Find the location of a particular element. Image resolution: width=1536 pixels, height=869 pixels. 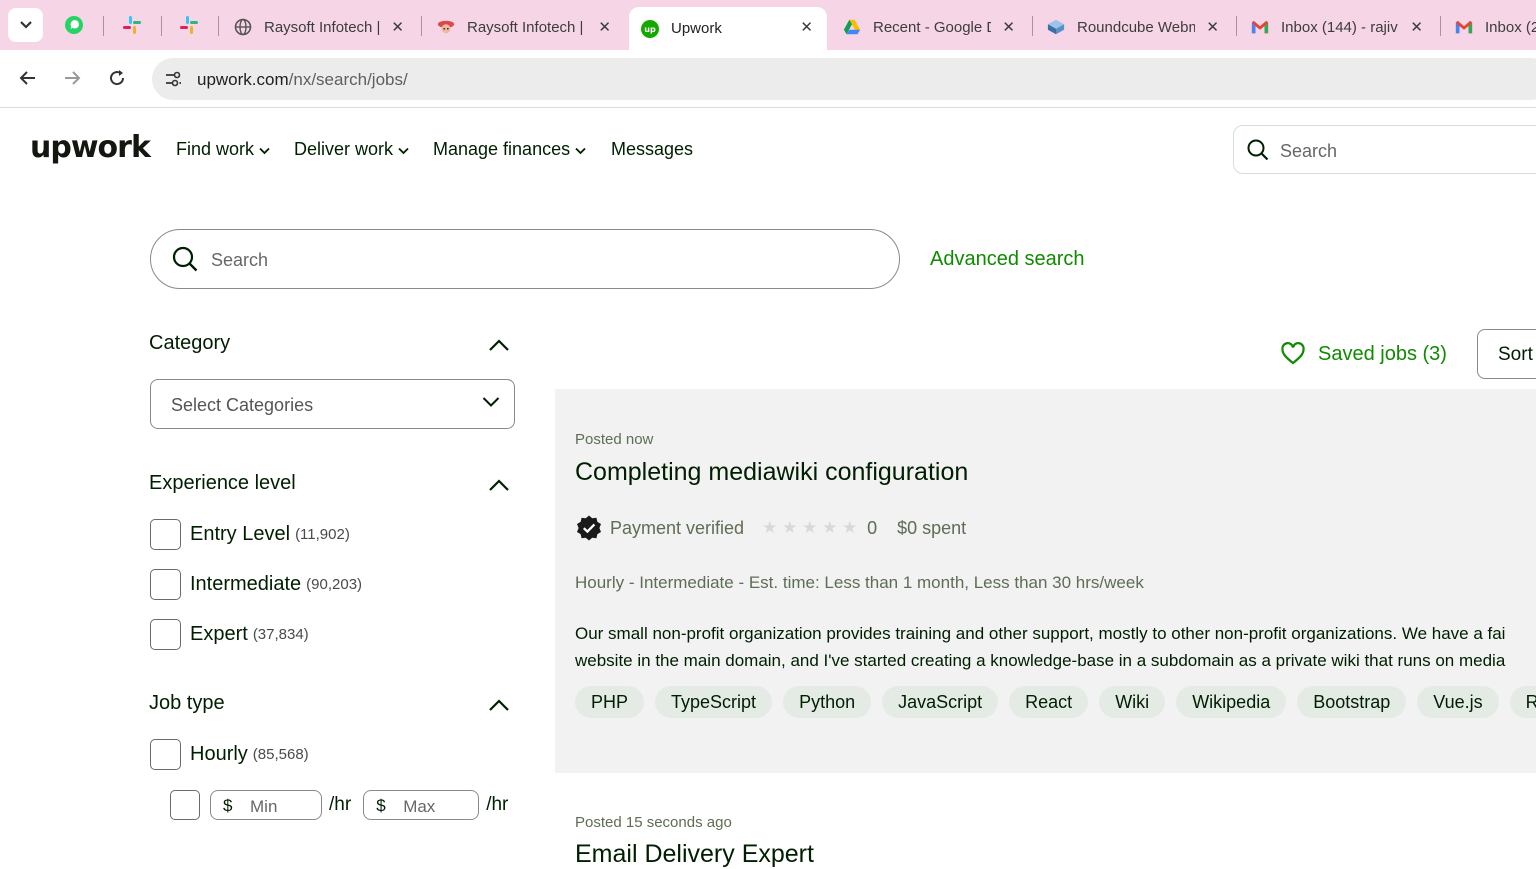

gmail-icon is located at coordinates (1260, 27).